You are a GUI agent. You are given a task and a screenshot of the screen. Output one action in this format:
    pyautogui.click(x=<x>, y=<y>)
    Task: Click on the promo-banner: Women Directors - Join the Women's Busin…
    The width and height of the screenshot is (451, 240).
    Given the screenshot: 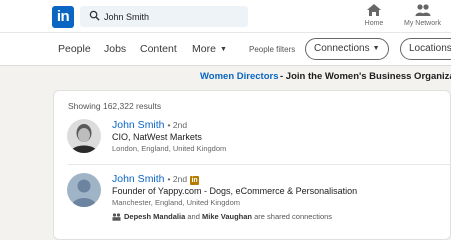 What is the action you would take?
    pyautogui.click(x=225, y=78)
    